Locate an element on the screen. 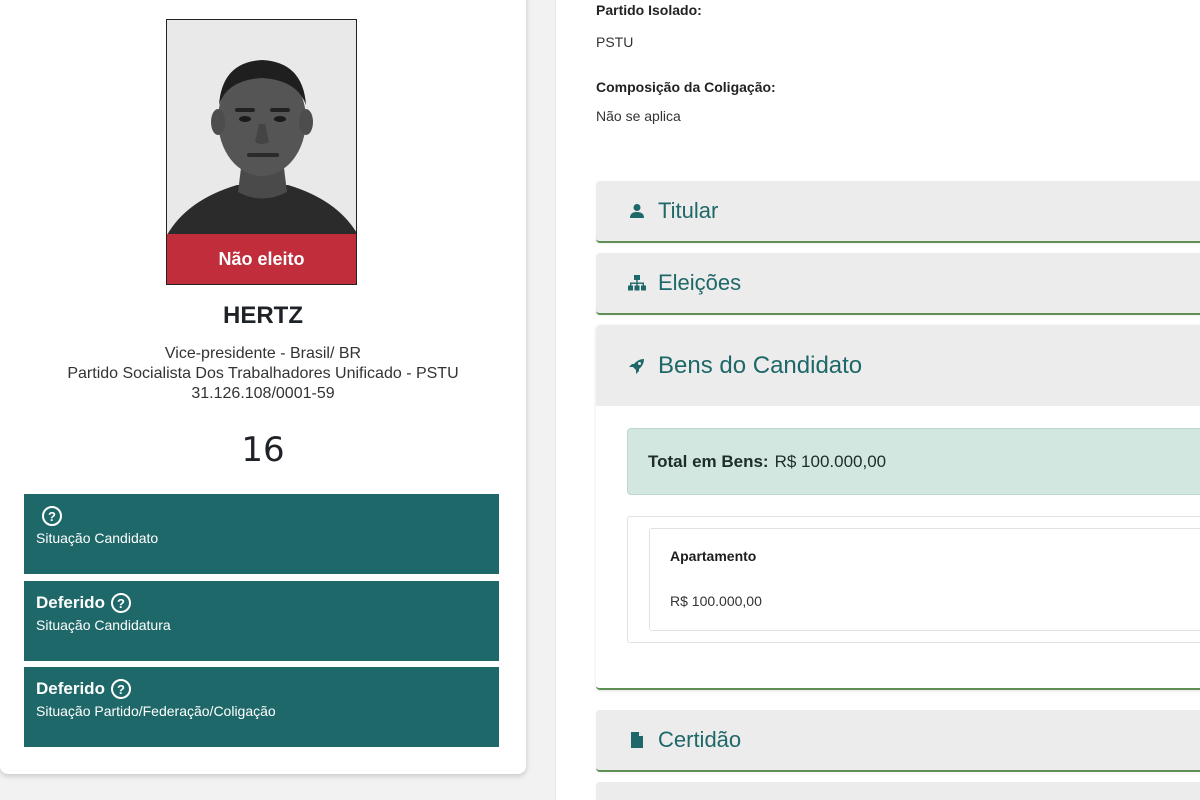 This screenshot has height=800, width=1200. accordion-certidao-label: Certidão is located at coordinates (700, 739).